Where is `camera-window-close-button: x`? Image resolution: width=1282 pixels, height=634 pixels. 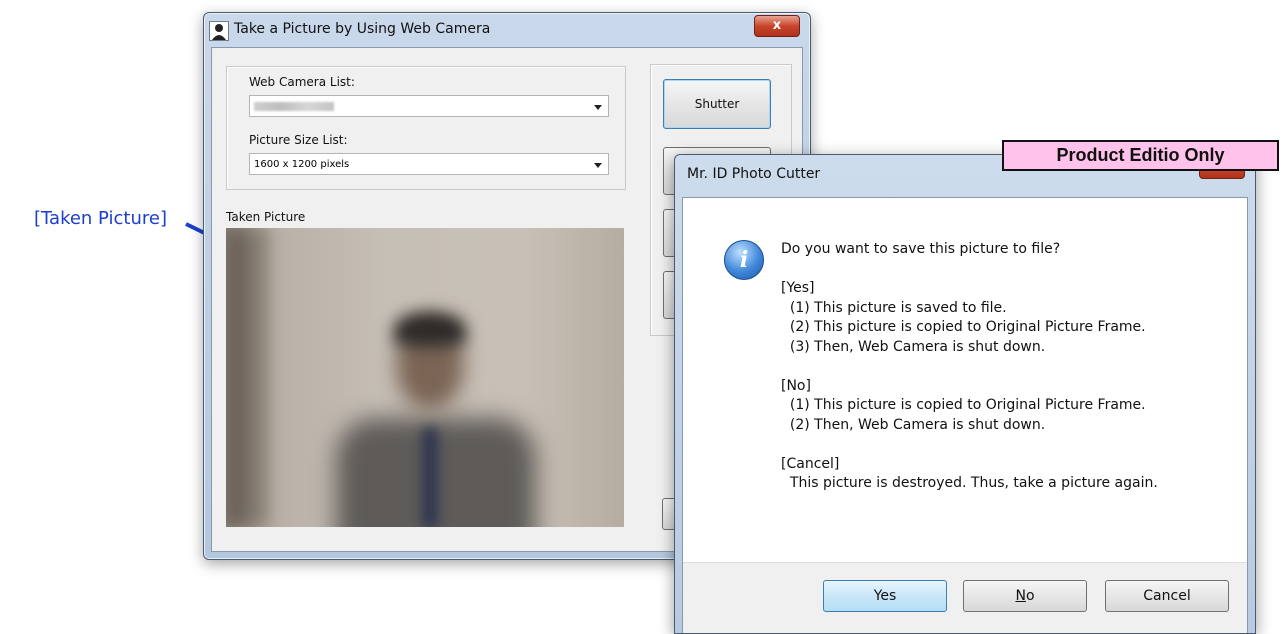 camera-window-close-button: x is located at coordinates (777, 26).